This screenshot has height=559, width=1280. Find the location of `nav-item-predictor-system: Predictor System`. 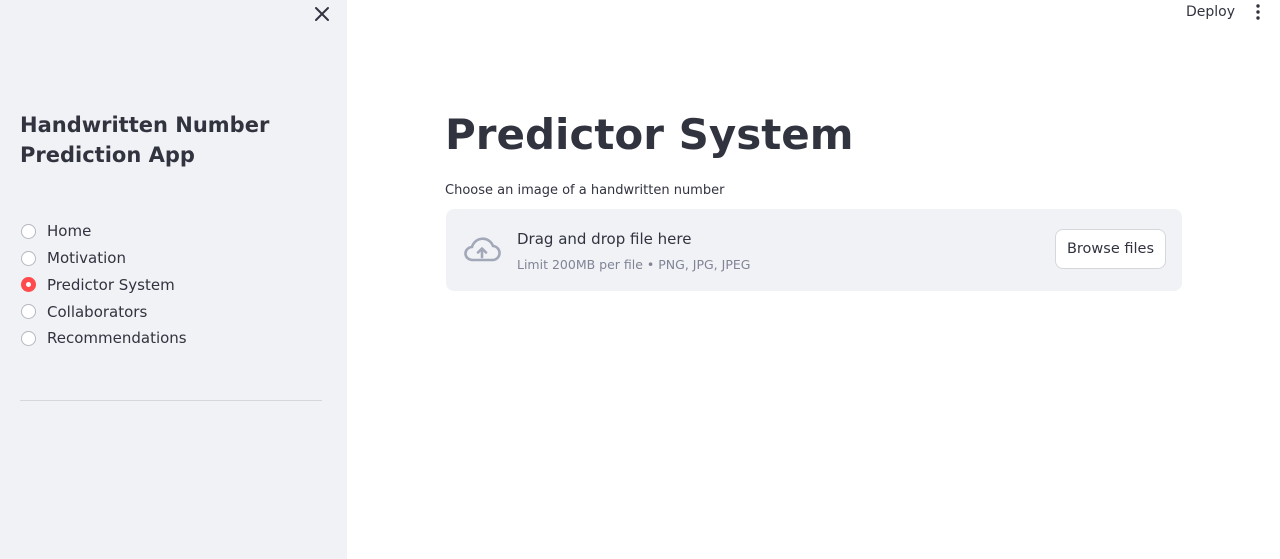

nav-item-predictor-system: Predictor System is located at coordinates (171, 285).